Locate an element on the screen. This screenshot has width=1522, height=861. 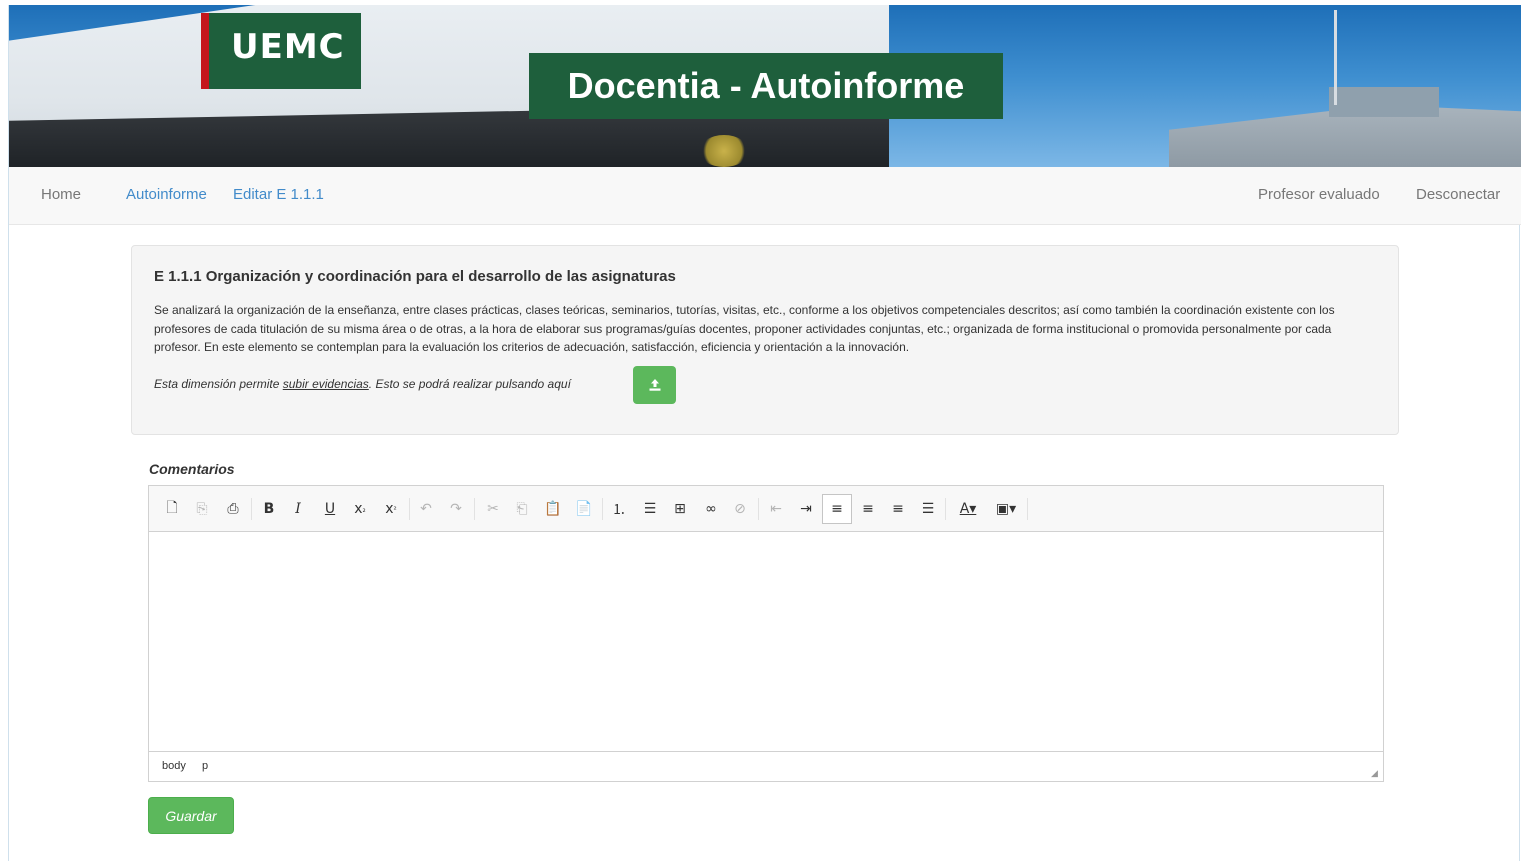
link-icon: ∞ is located at coordinates (711, 509).